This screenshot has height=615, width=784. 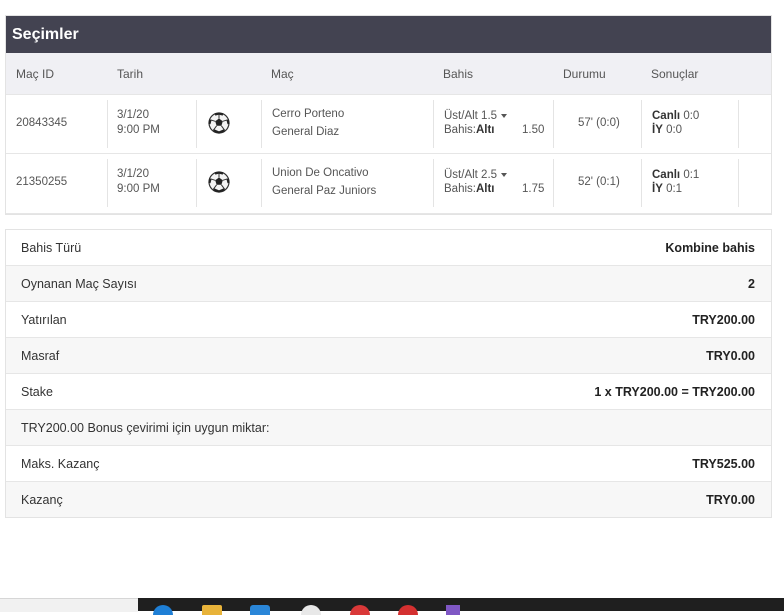 I want to click on odds: 1.50, so click(x=533, y=130).